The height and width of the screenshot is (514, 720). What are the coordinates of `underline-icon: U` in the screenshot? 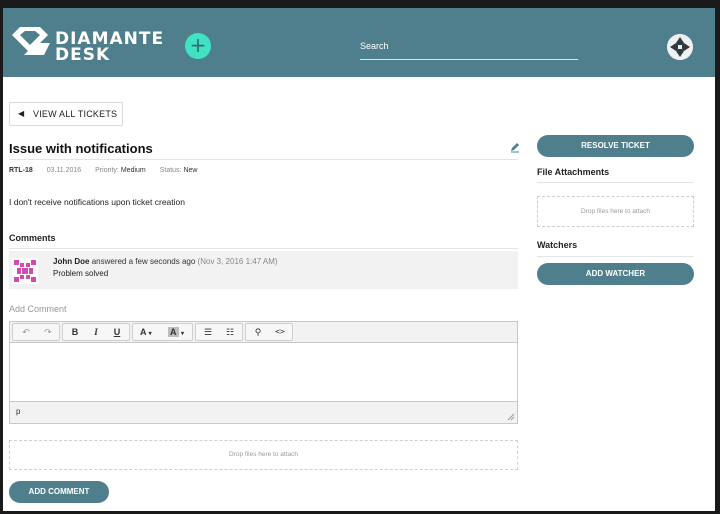 It's located at (117, 332).